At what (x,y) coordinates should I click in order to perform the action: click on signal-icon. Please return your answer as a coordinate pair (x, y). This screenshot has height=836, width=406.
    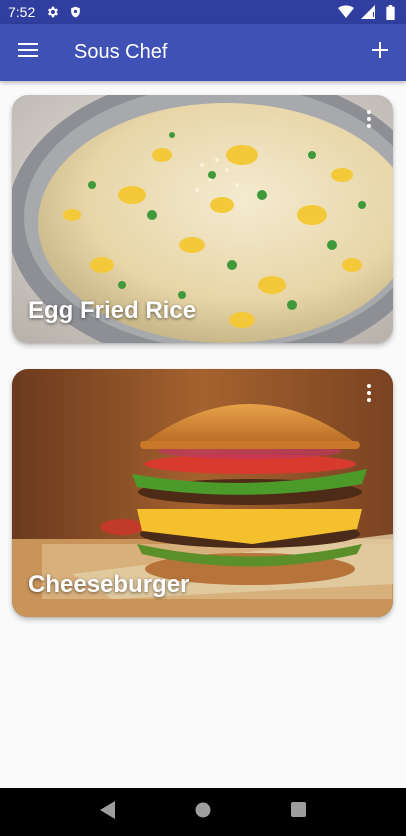
    Looking at the image, I should click on (368, 12).